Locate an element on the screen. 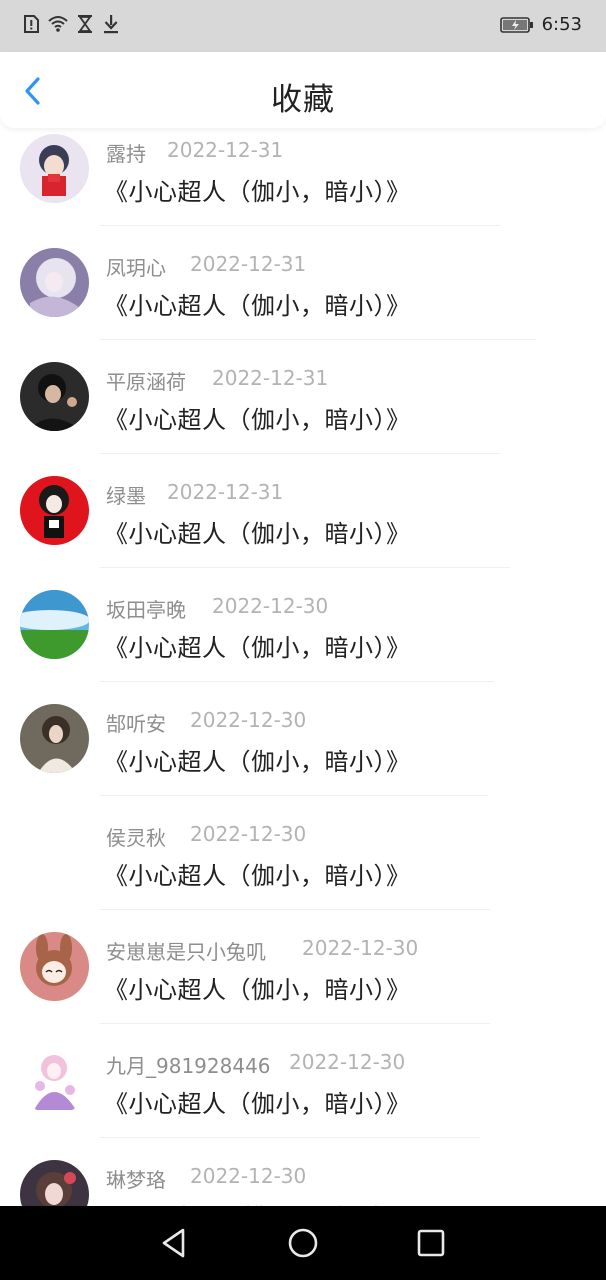  home-circle-icon is located at coordinates (303, 1243).